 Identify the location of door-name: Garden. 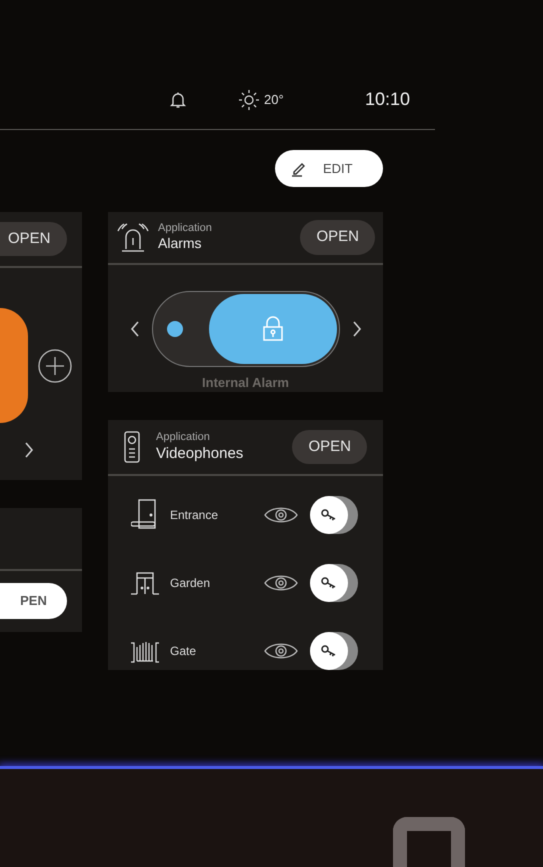
(190, 583).